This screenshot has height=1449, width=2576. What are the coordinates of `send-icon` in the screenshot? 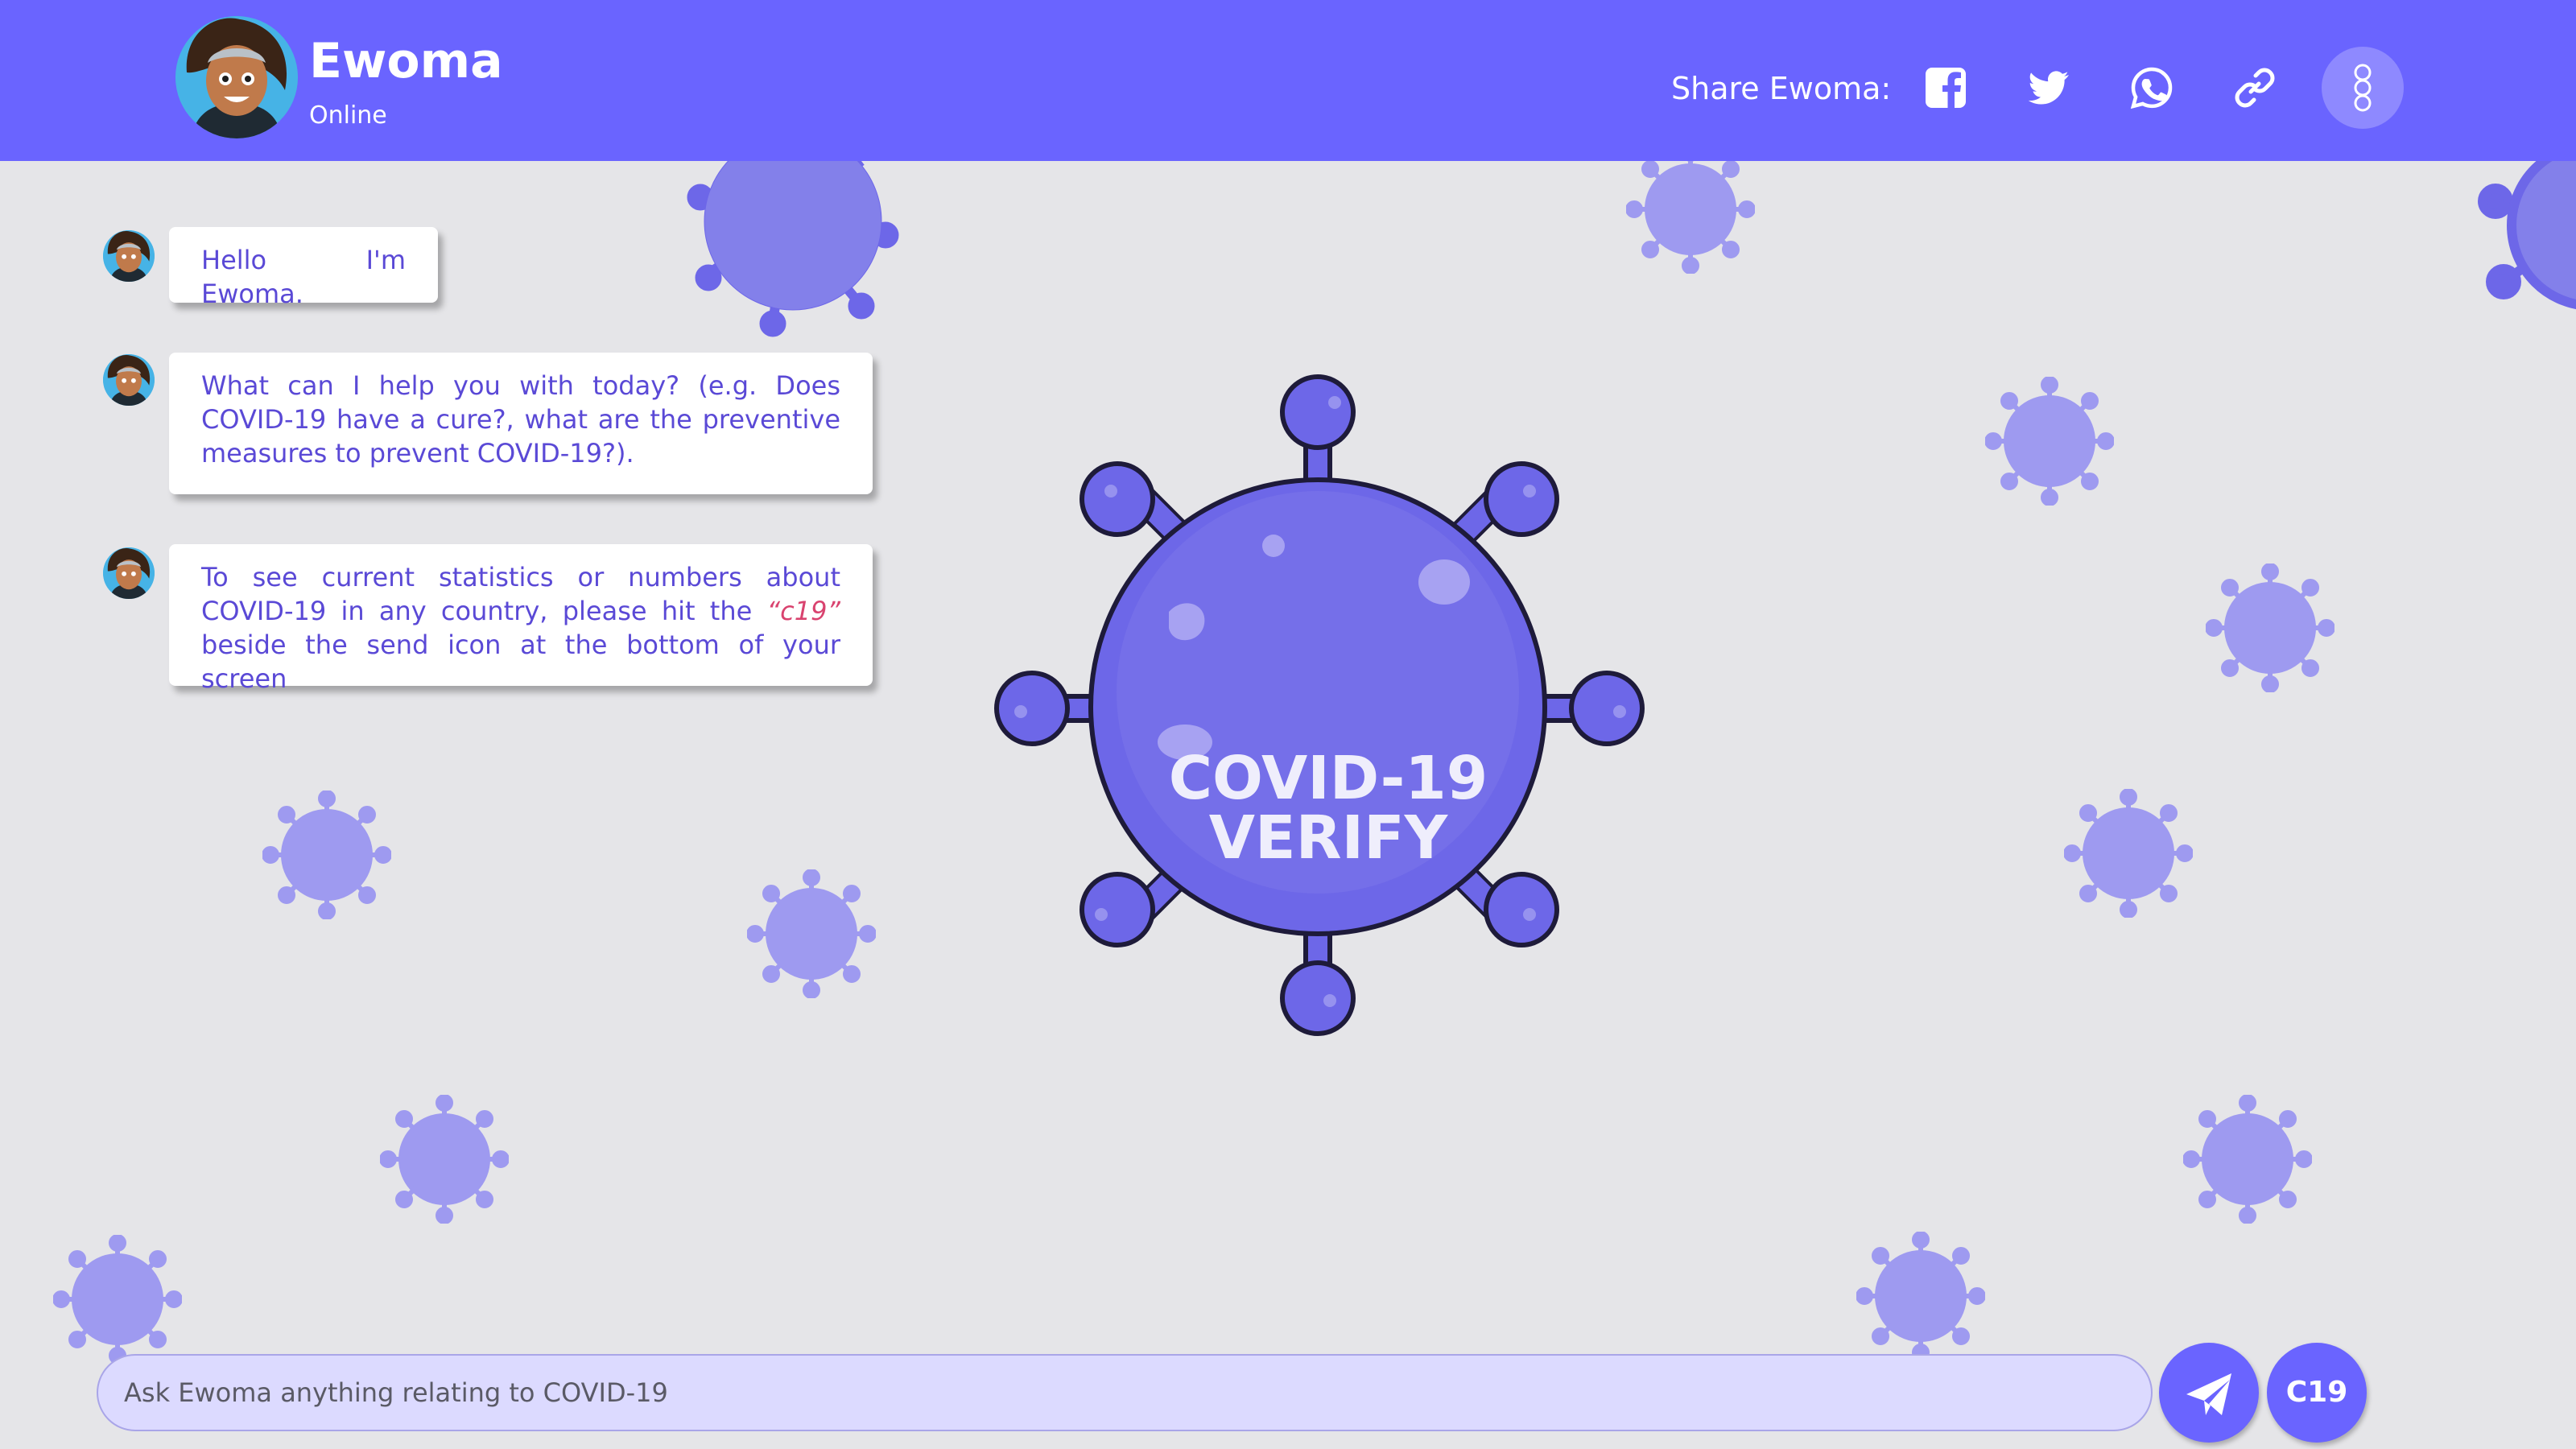 It's located at (2208, 1394).